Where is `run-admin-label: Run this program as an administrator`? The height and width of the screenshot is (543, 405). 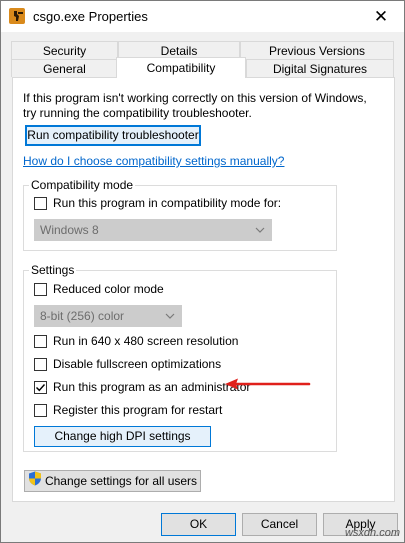
run-admin-label: Run this program as an administrator is located at coordinates (152, 387).